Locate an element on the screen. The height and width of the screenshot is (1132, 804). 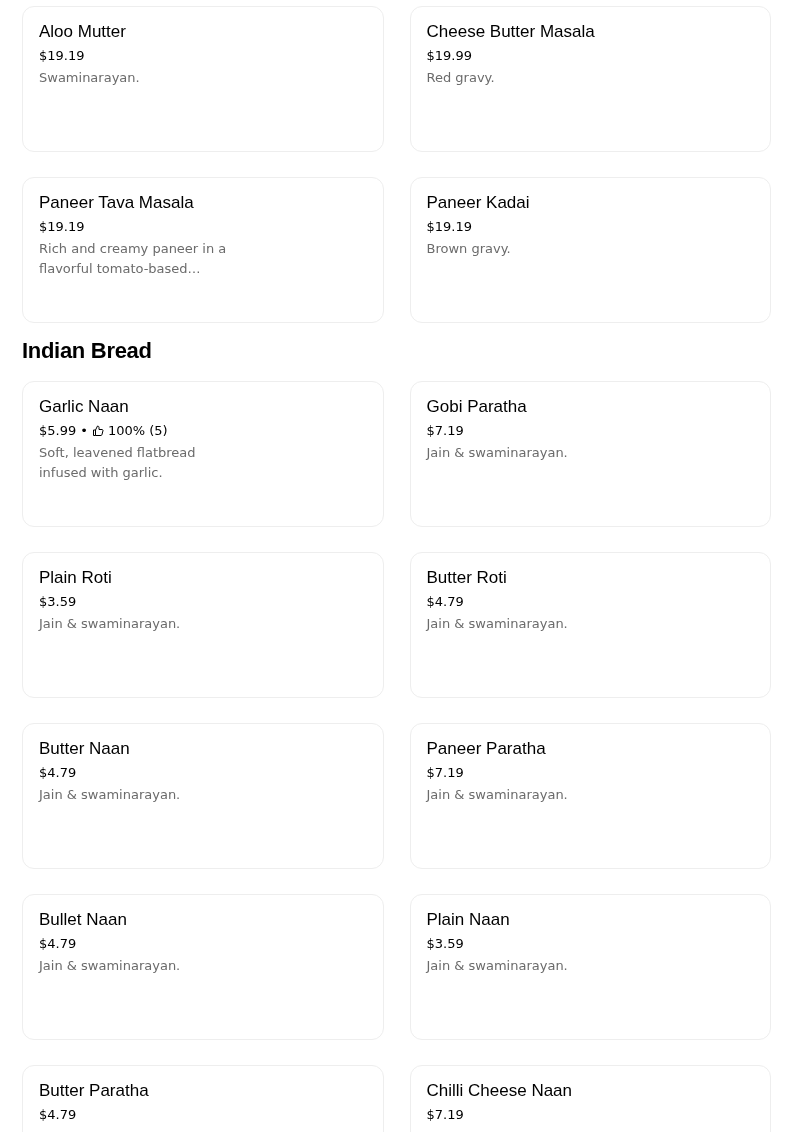
item-name: Paneer Paratha is located at coordinates (486, 749).